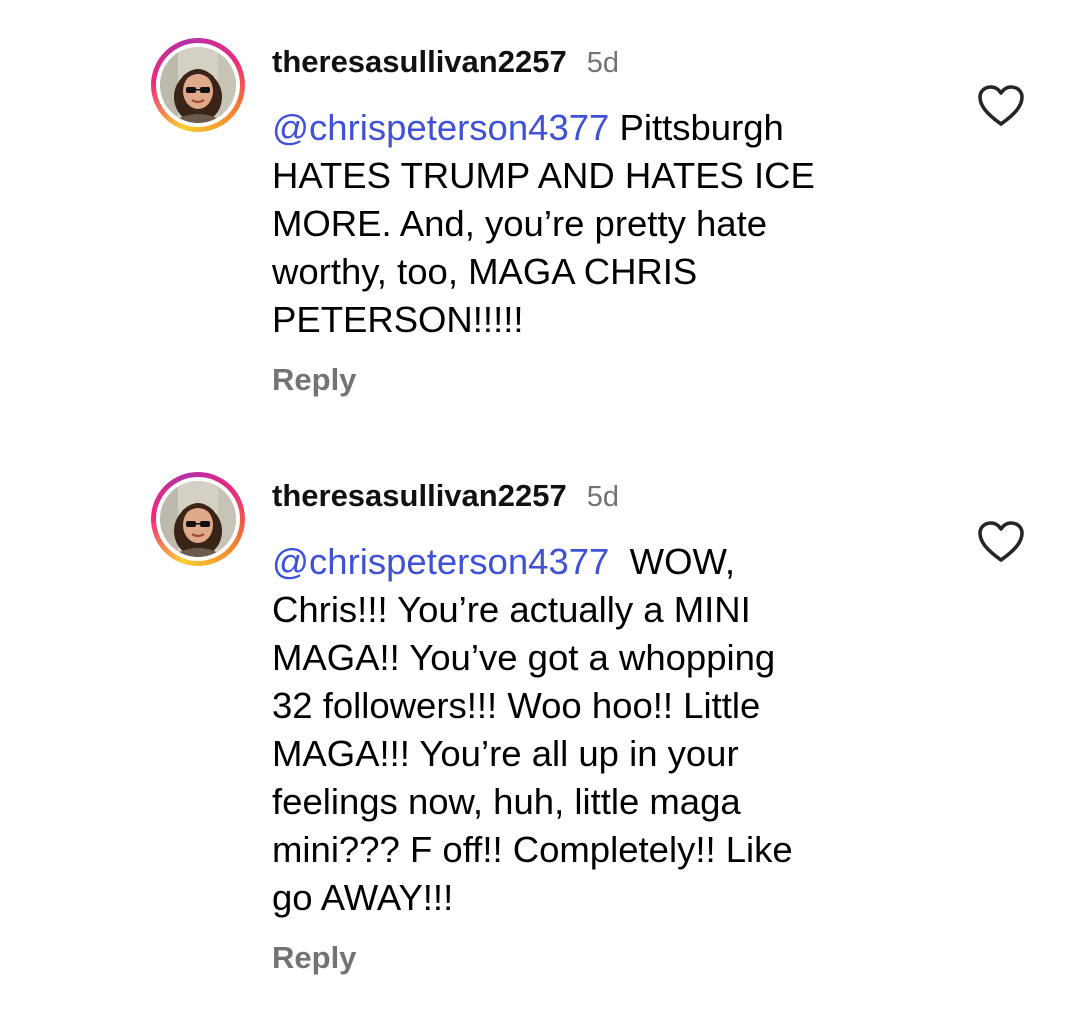  Describe the element at coordinates (532, 849) in the screenshot. I see `comment-line: mini??? F off!! Completely!! Like` at that location.